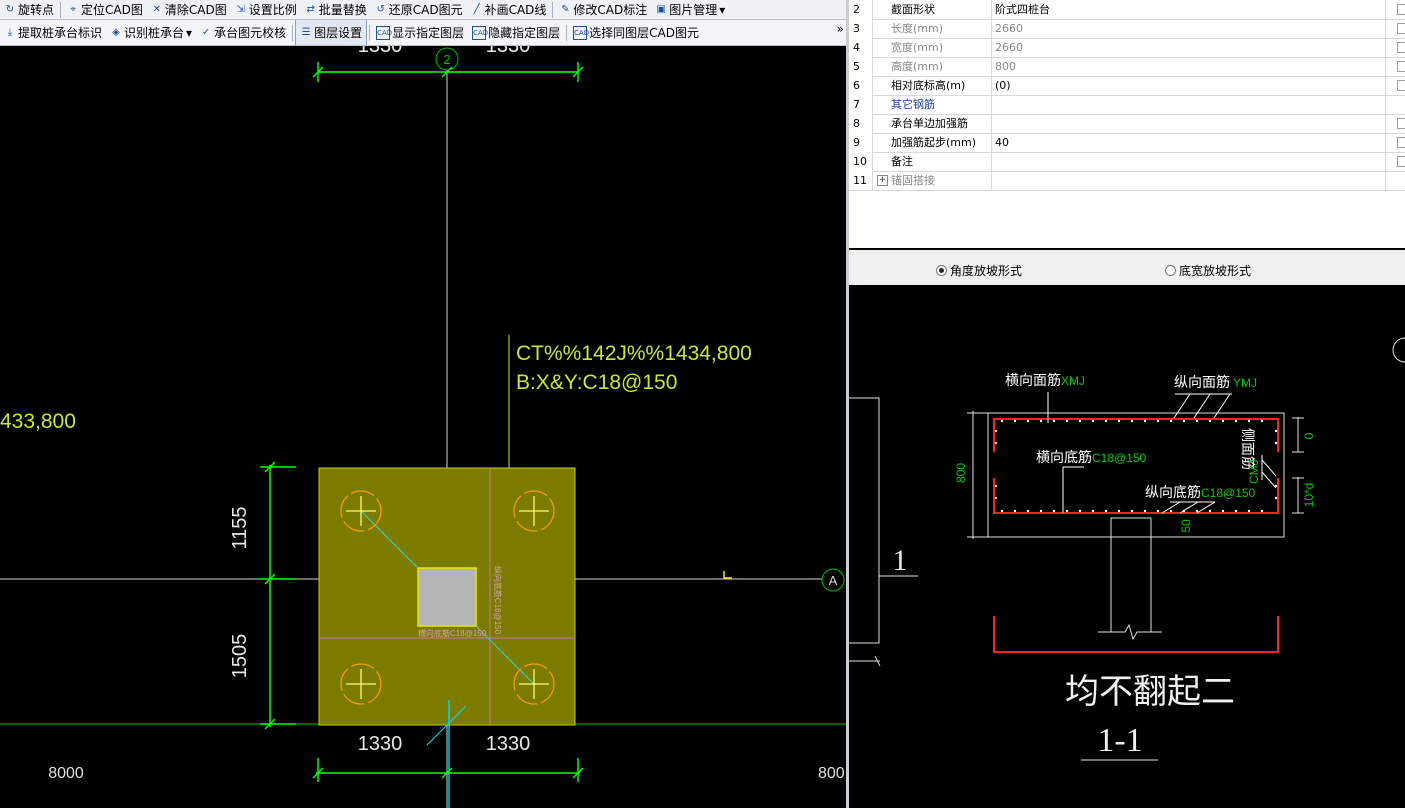 The width and height of the screenshot is (1405, 808). I want to click on clear-cad-button: ✕ 清除CAD图, so click(189, 9).